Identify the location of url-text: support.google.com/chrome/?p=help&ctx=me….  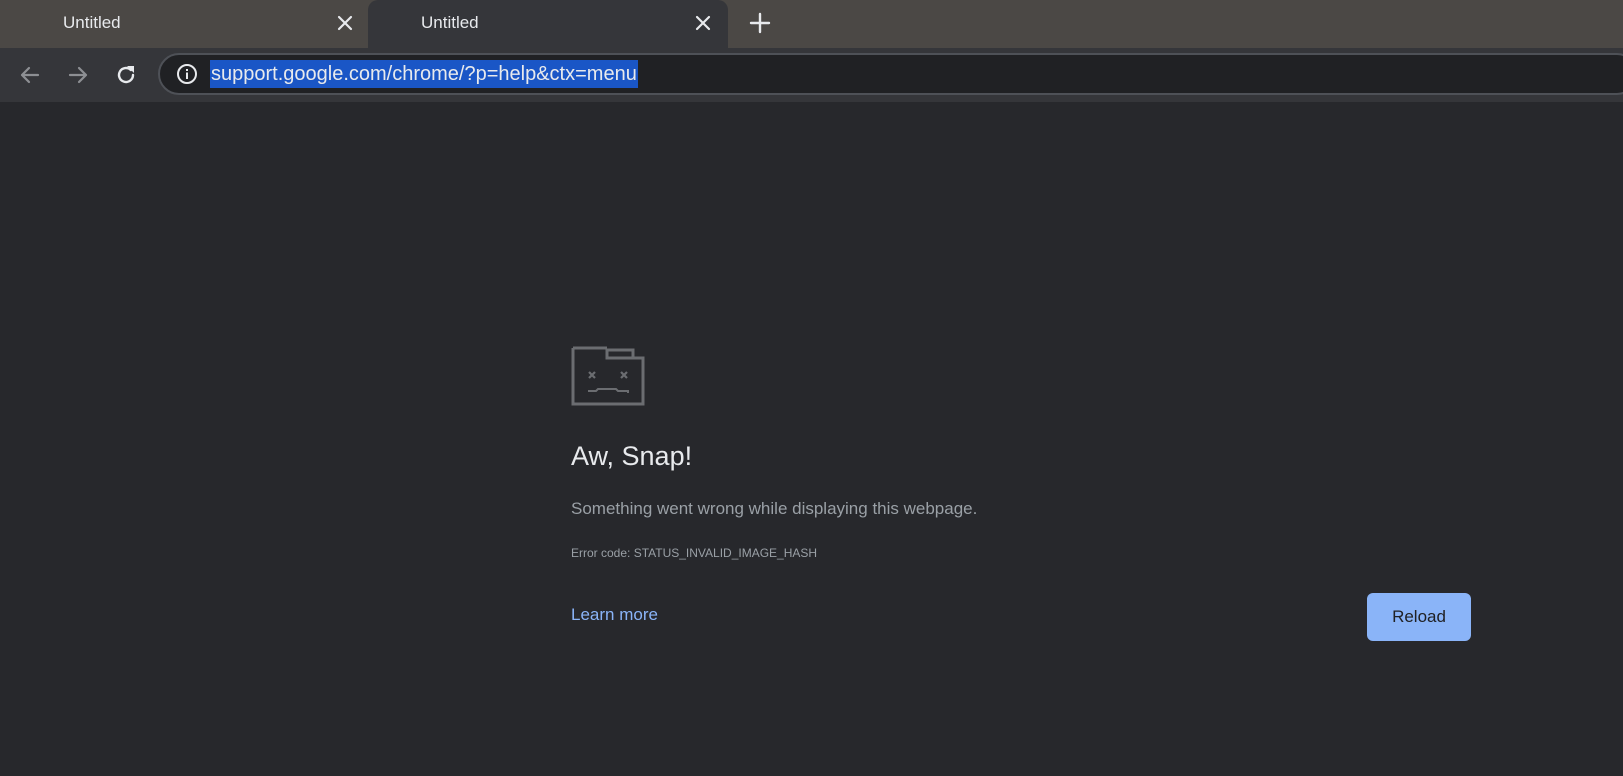
(424, 74).